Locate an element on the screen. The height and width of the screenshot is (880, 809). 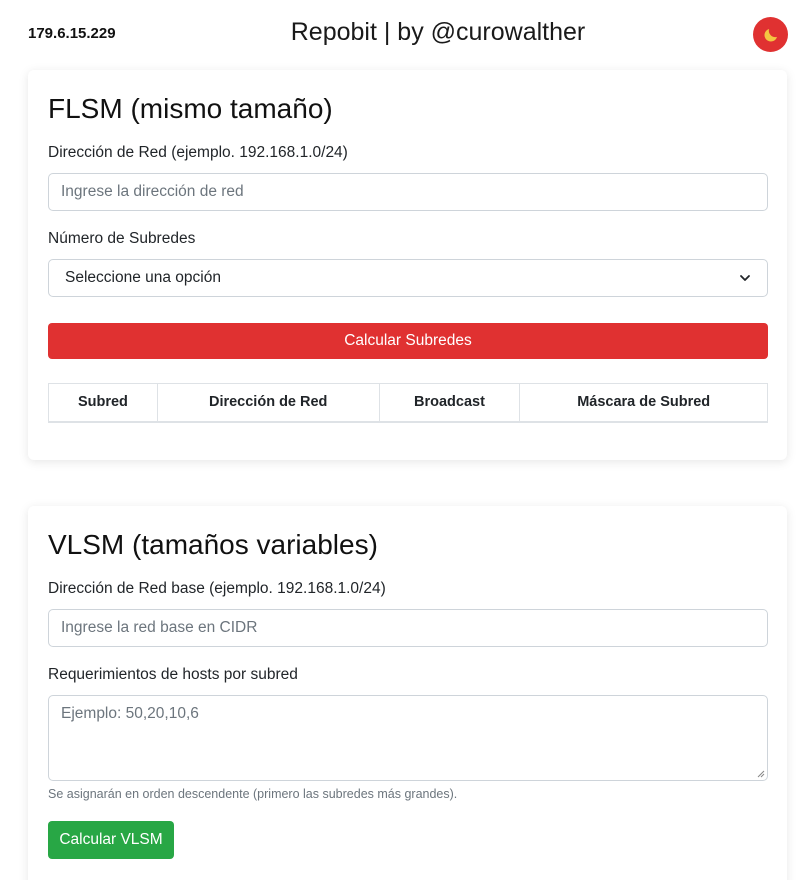
column-header-broadcast: Broadcast is located at coordinates (449, 403).